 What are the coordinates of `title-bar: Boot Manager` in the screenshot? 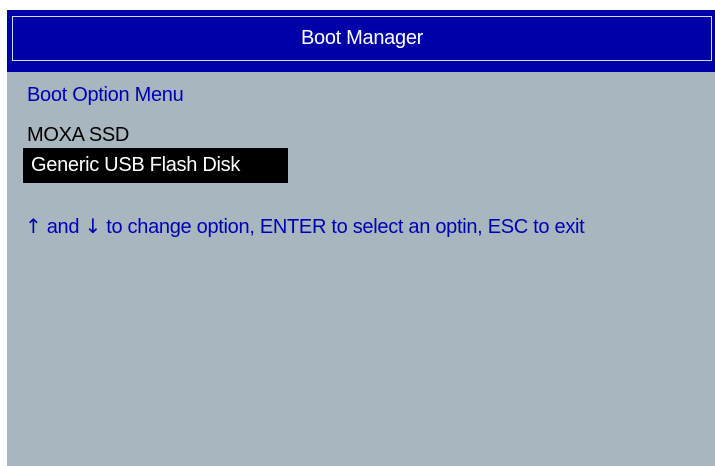 It's located at (361, 41).